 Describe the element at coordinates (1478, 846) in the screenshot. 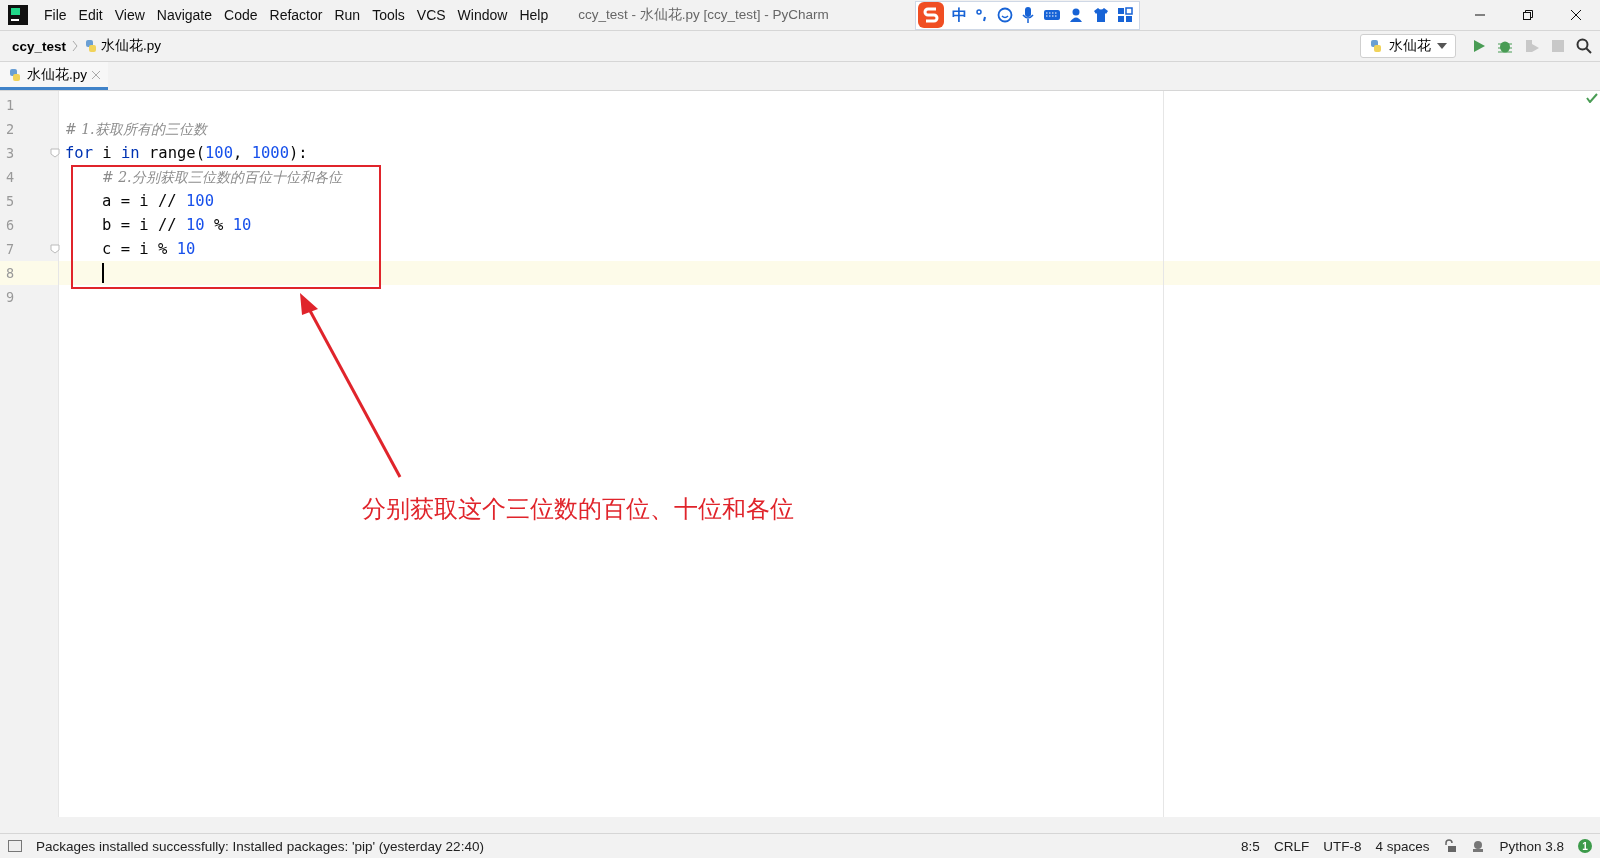

I see `inspector-icon` at that location.